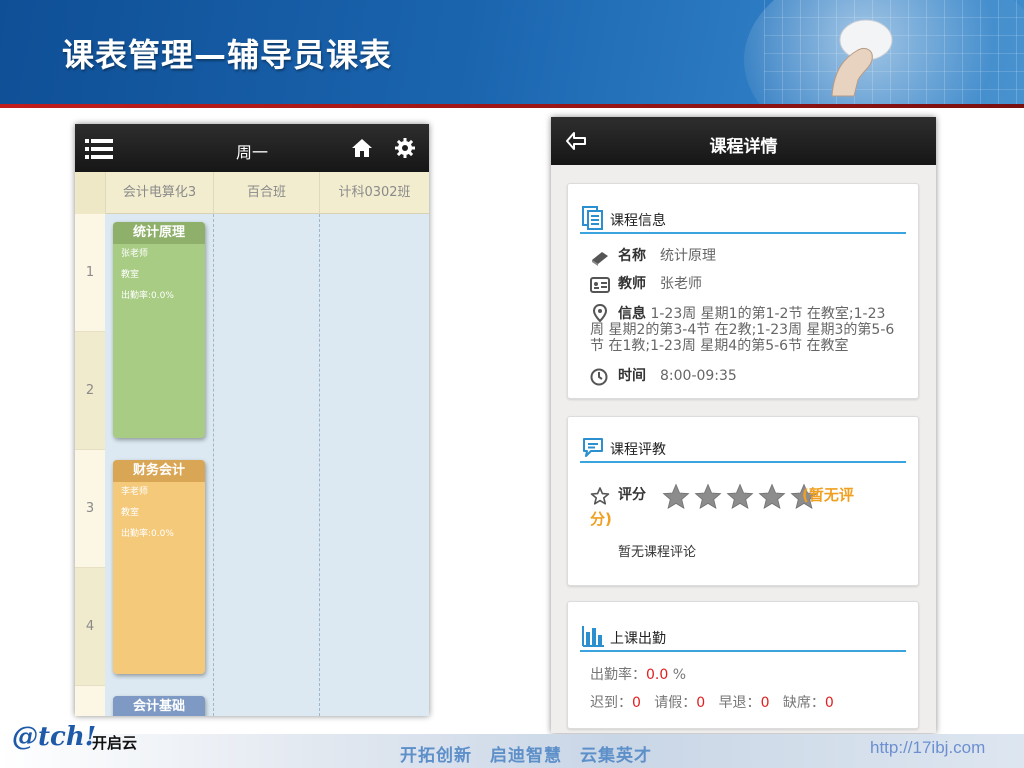  I want to click on time-label: 时间, so click(632, 376).